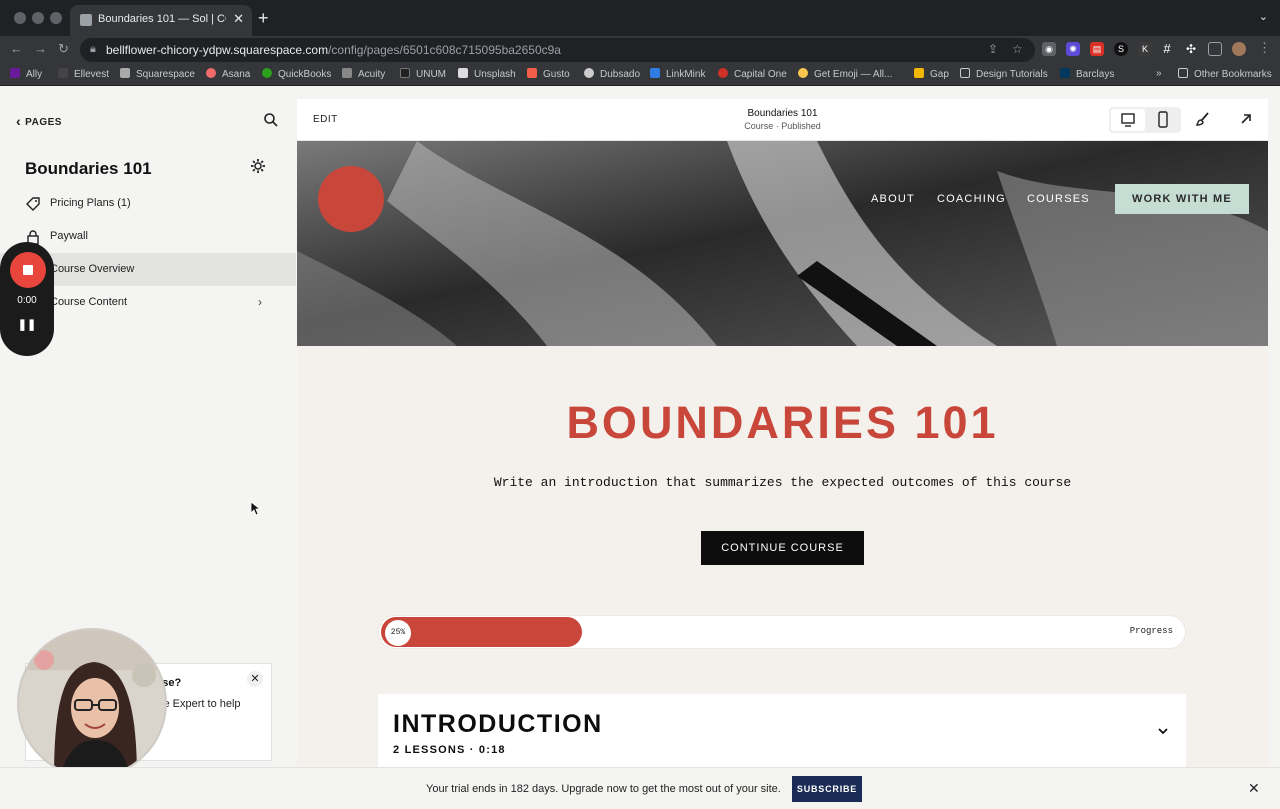  I want to click on squarespace-favicon-icon, so click(86, 20).